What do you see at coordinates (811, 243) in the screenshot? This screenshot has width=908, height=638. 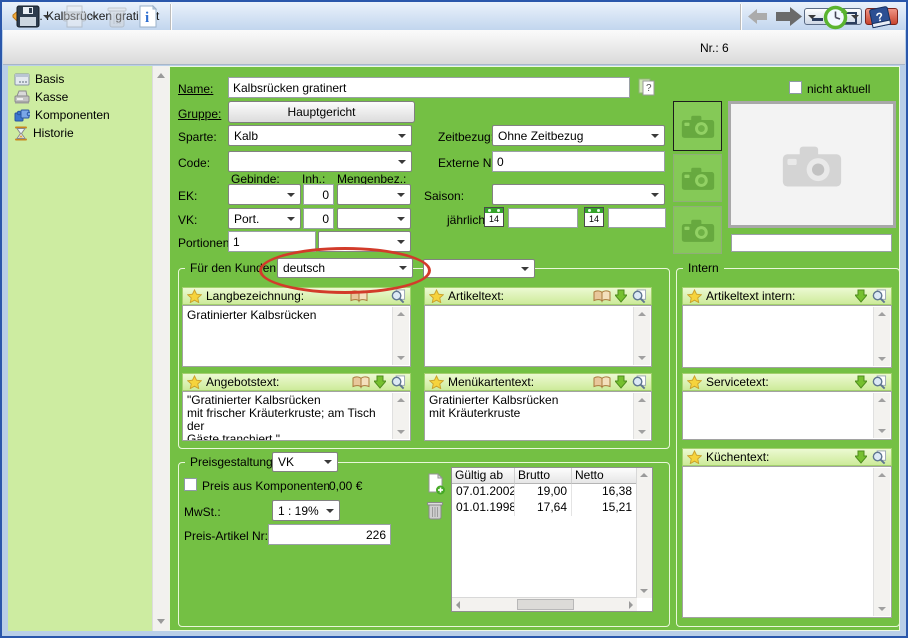 I see `photo-caption-input` at bounding box center [811, 243].